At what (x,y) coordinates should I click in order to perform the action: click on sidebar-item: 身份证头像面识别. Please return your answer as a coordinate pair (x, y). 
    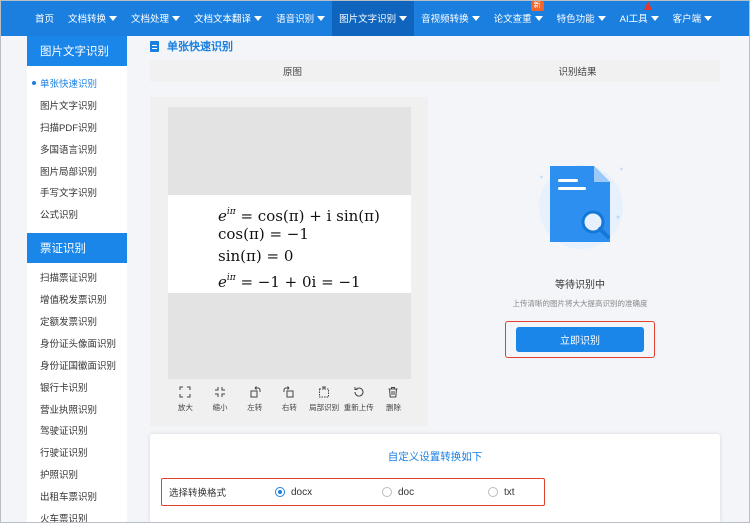
    Looking at the image, I should click on (77, 343).